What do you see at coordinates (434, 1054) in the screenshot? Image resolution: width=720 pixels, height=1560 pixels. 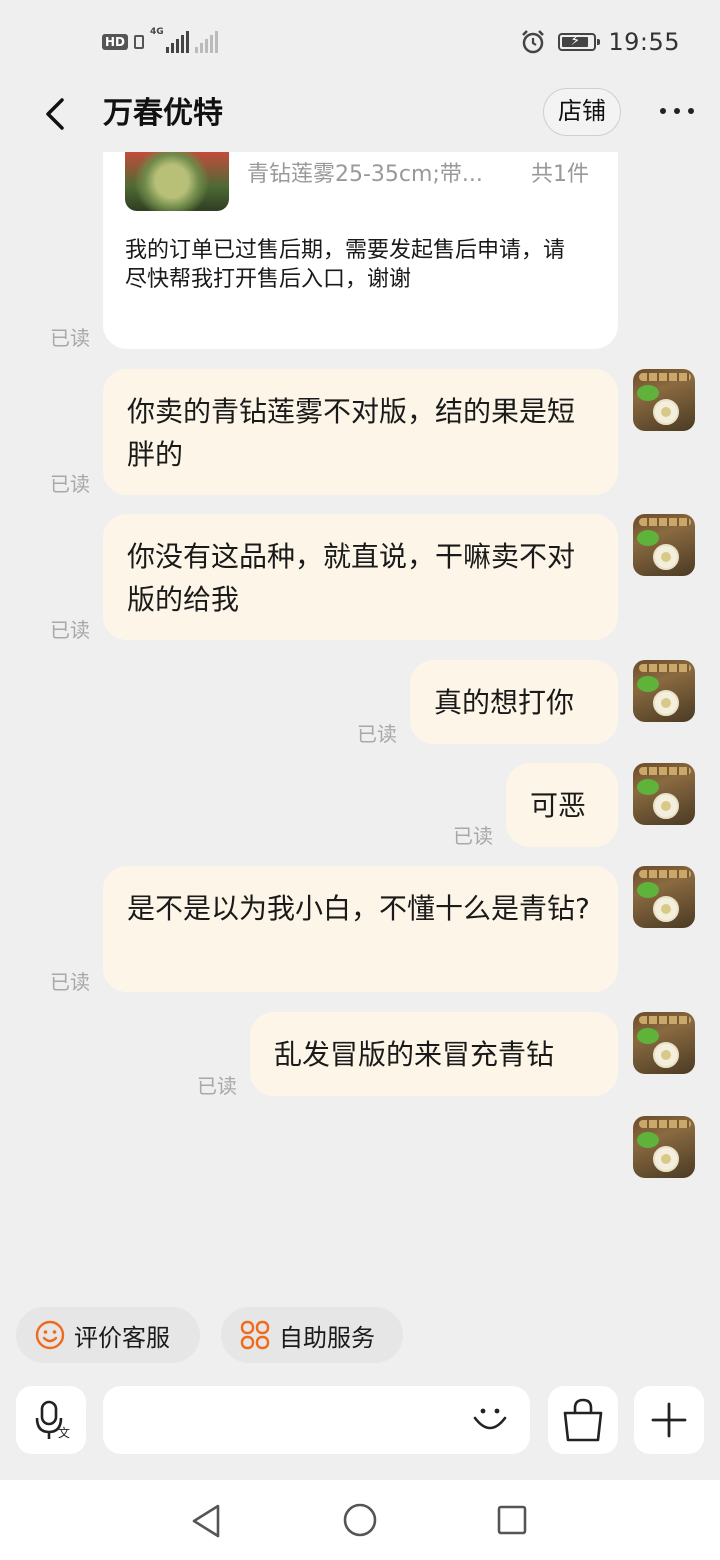 I see `message-bubble: 乱发冒版的来冒充青钻` at bounding box center [434, 1054].